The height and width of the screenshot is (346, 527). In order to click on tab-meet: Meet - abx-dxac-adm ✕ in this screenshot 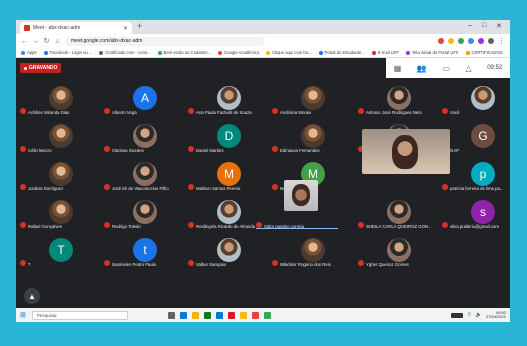, I will do `click(76, 28)`.